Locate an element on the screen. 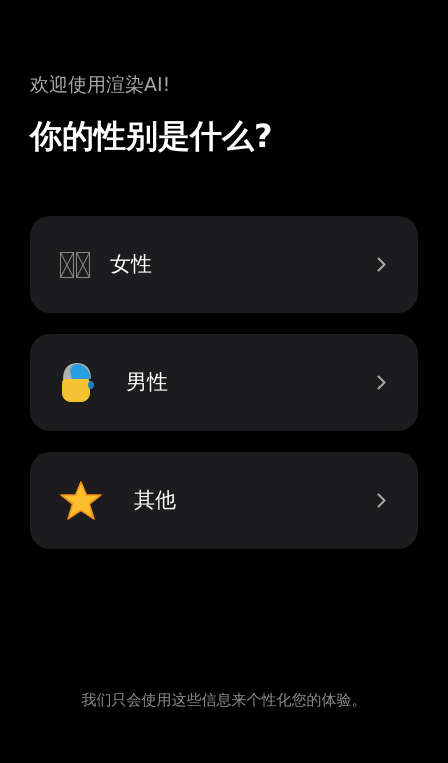  option-button: 男性 is located at coordinates (224, 382).